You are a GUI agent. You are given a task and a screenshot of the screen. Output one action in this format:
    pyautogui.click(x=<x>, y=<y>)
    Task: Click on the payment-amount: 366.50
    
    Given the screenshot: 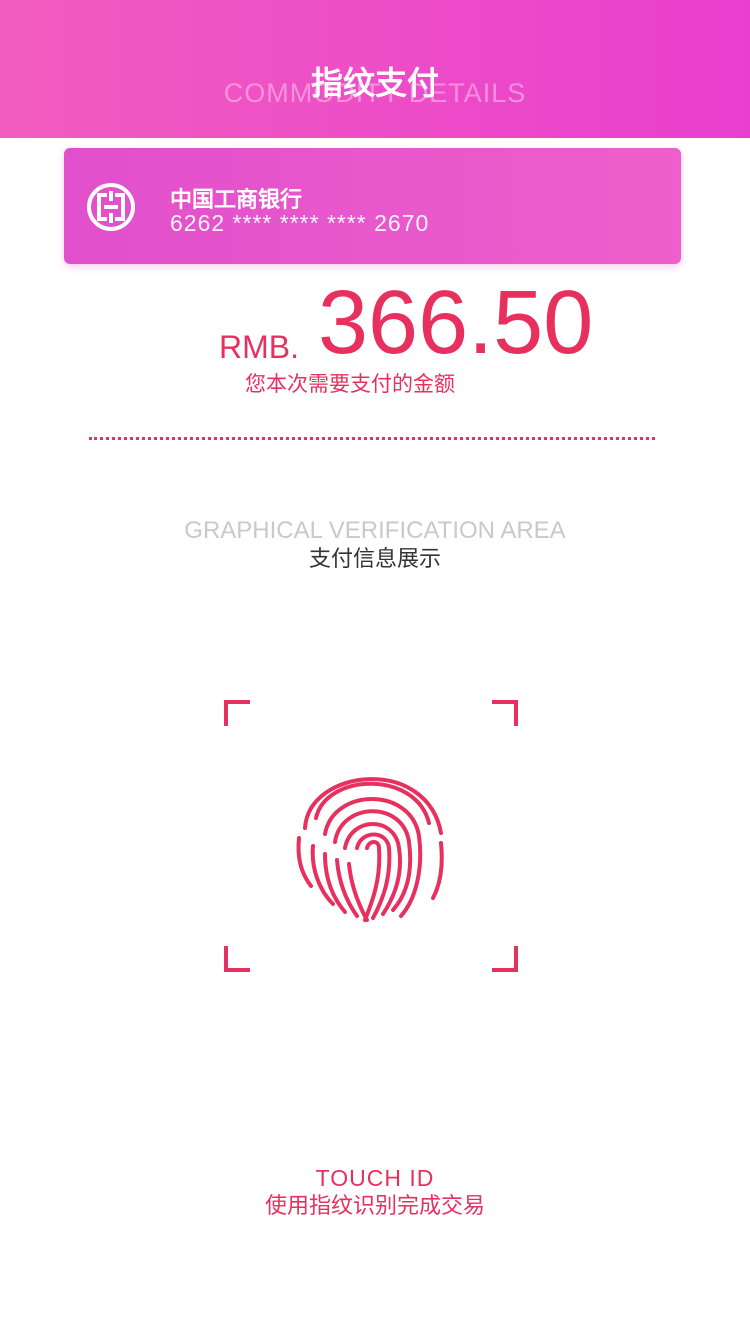 What is the action you would take?
    pyautogui.click(x=456, y=323)
    